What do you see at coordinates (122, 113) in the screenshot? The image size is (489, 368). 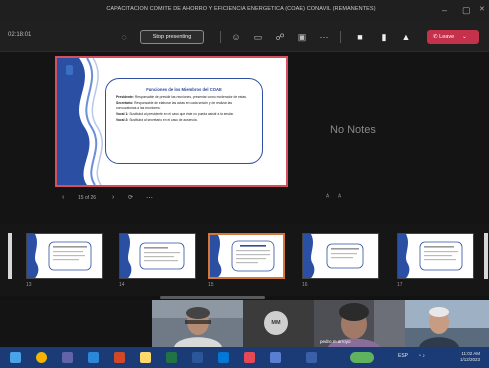 I see `slide-item-label: Vocal 1:` at bounding box center [122, 113].